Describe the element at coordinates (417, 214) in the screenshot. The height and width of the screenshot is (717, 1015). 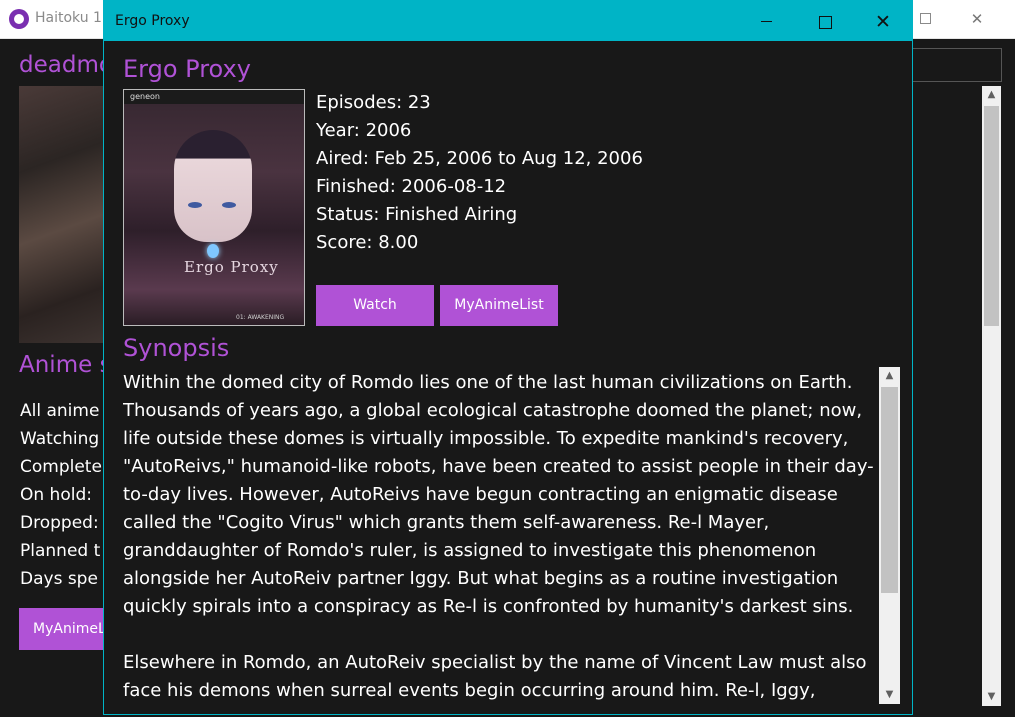
I see `status-info: Status: Finished Airing` at that location.